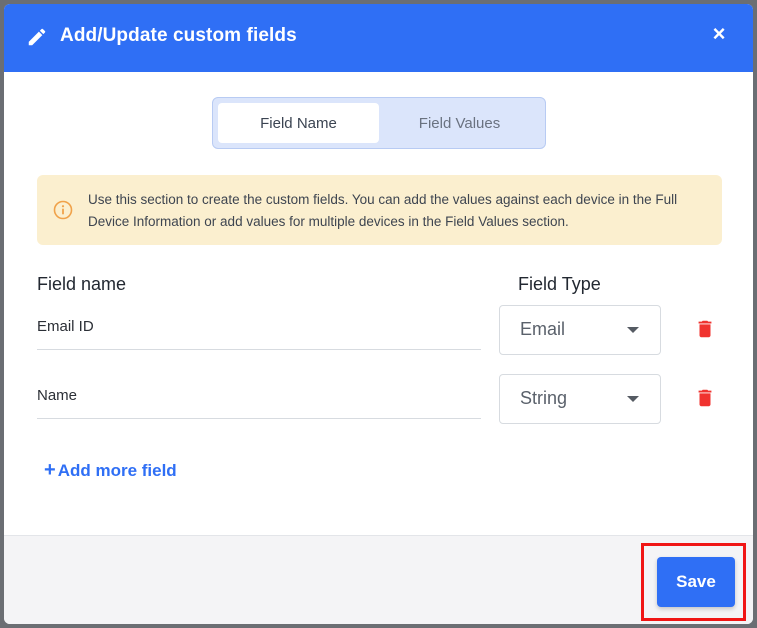  What do you see at coordinates (57, 395) in the screenshot?
I see `field-name-value: Name` at bounding box center [57, 395].